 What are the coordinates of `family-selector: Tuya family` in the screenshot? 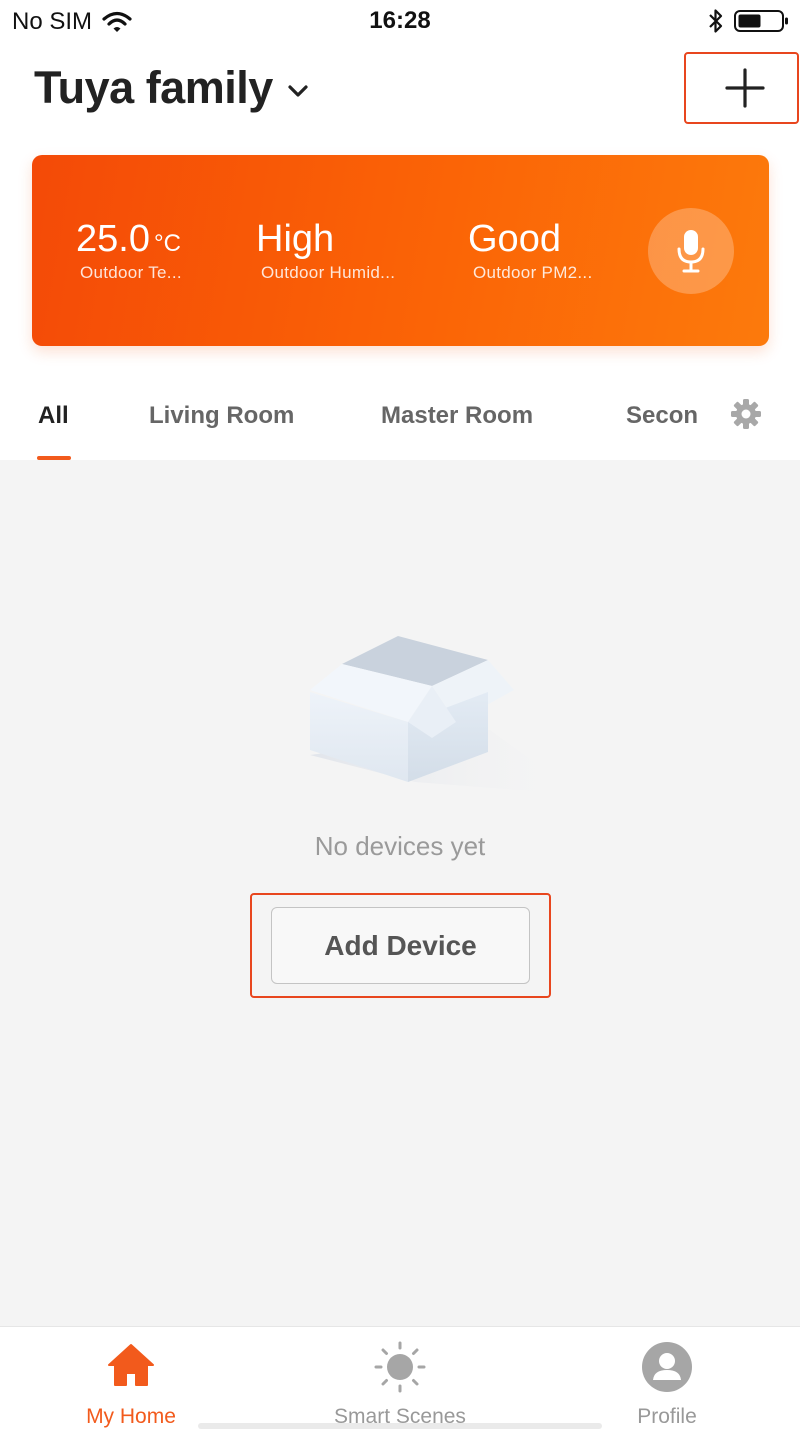 It's located at (171, 88).